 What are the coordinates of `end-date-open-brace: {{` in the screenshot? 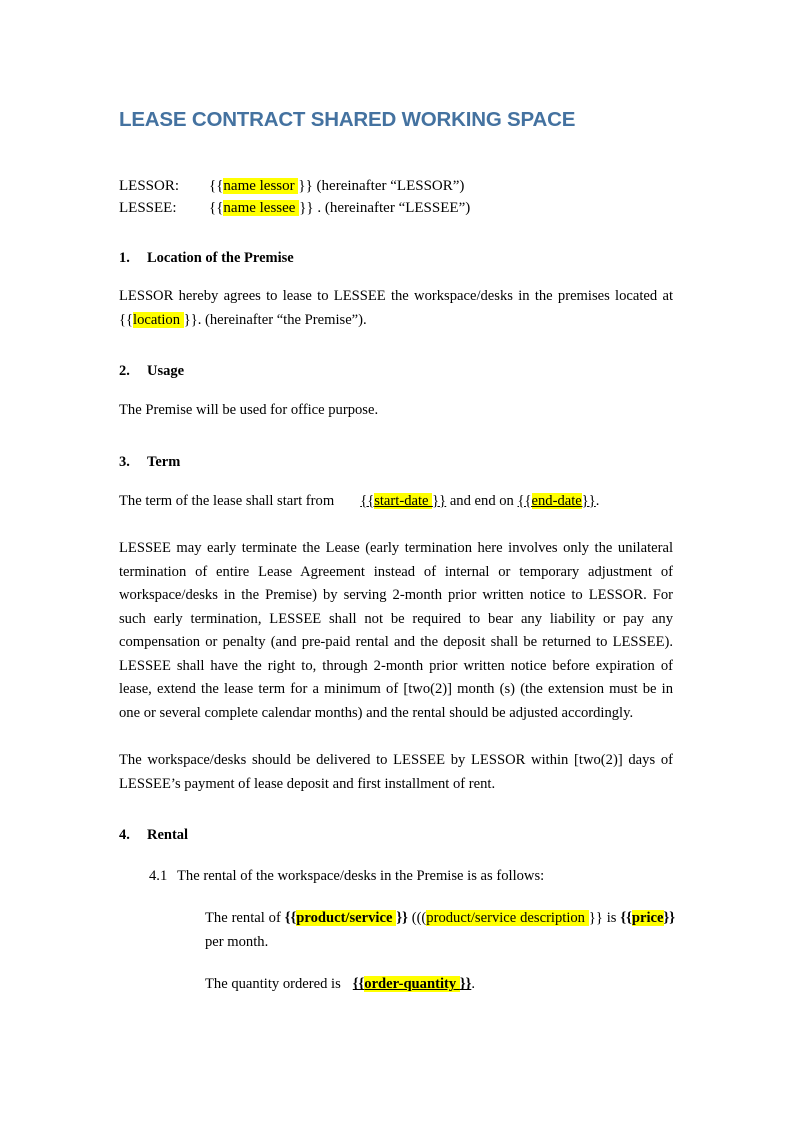 It's located at (524, 500).